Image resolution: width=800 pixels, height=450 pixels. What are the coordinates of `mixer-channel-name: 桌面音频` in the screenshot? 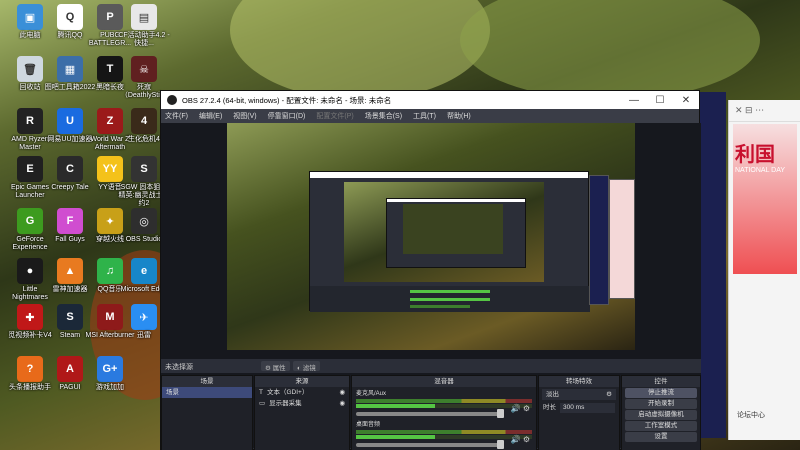 It's located at (368, 425).